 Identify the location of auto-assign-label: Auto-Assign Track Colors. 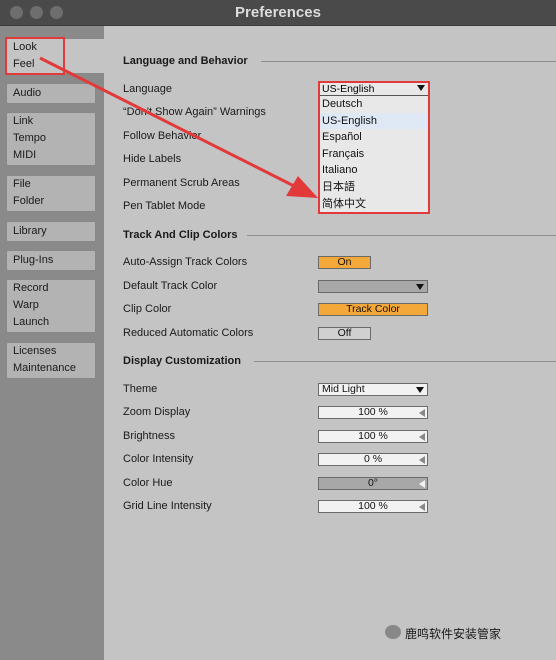
(185, 262).